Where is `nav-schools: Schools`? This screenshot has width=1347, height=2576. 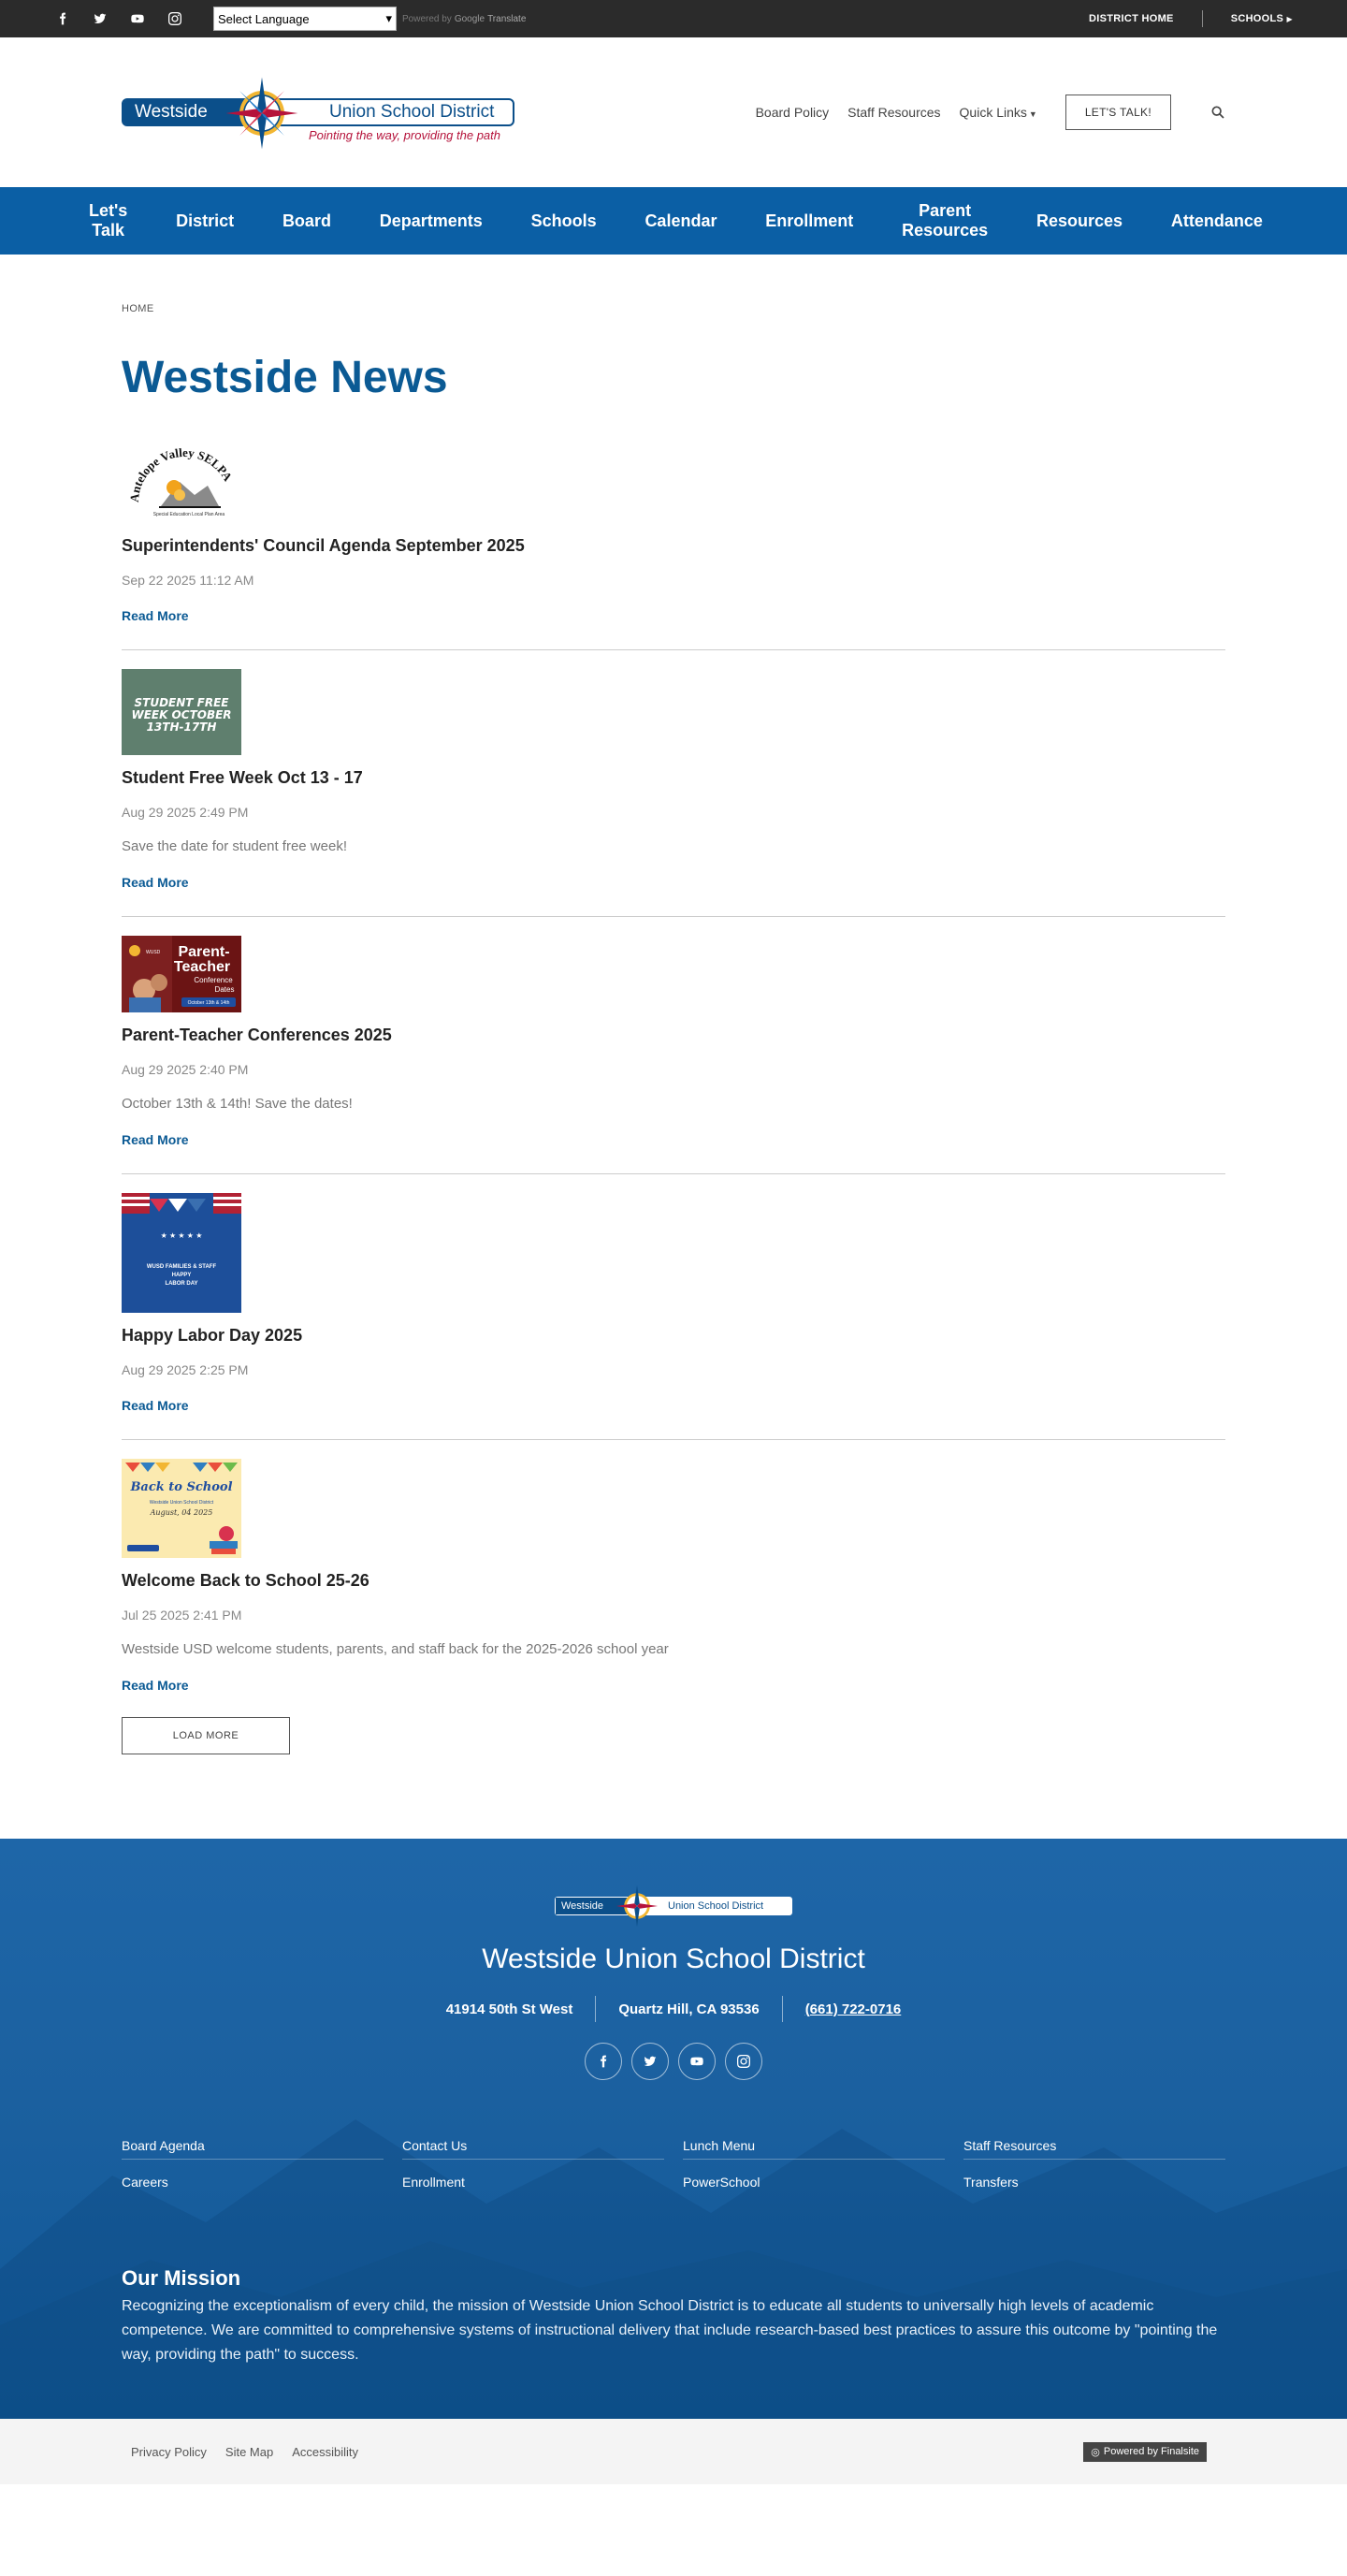 nav-schools: Schools is located at coordinates (564, 221).